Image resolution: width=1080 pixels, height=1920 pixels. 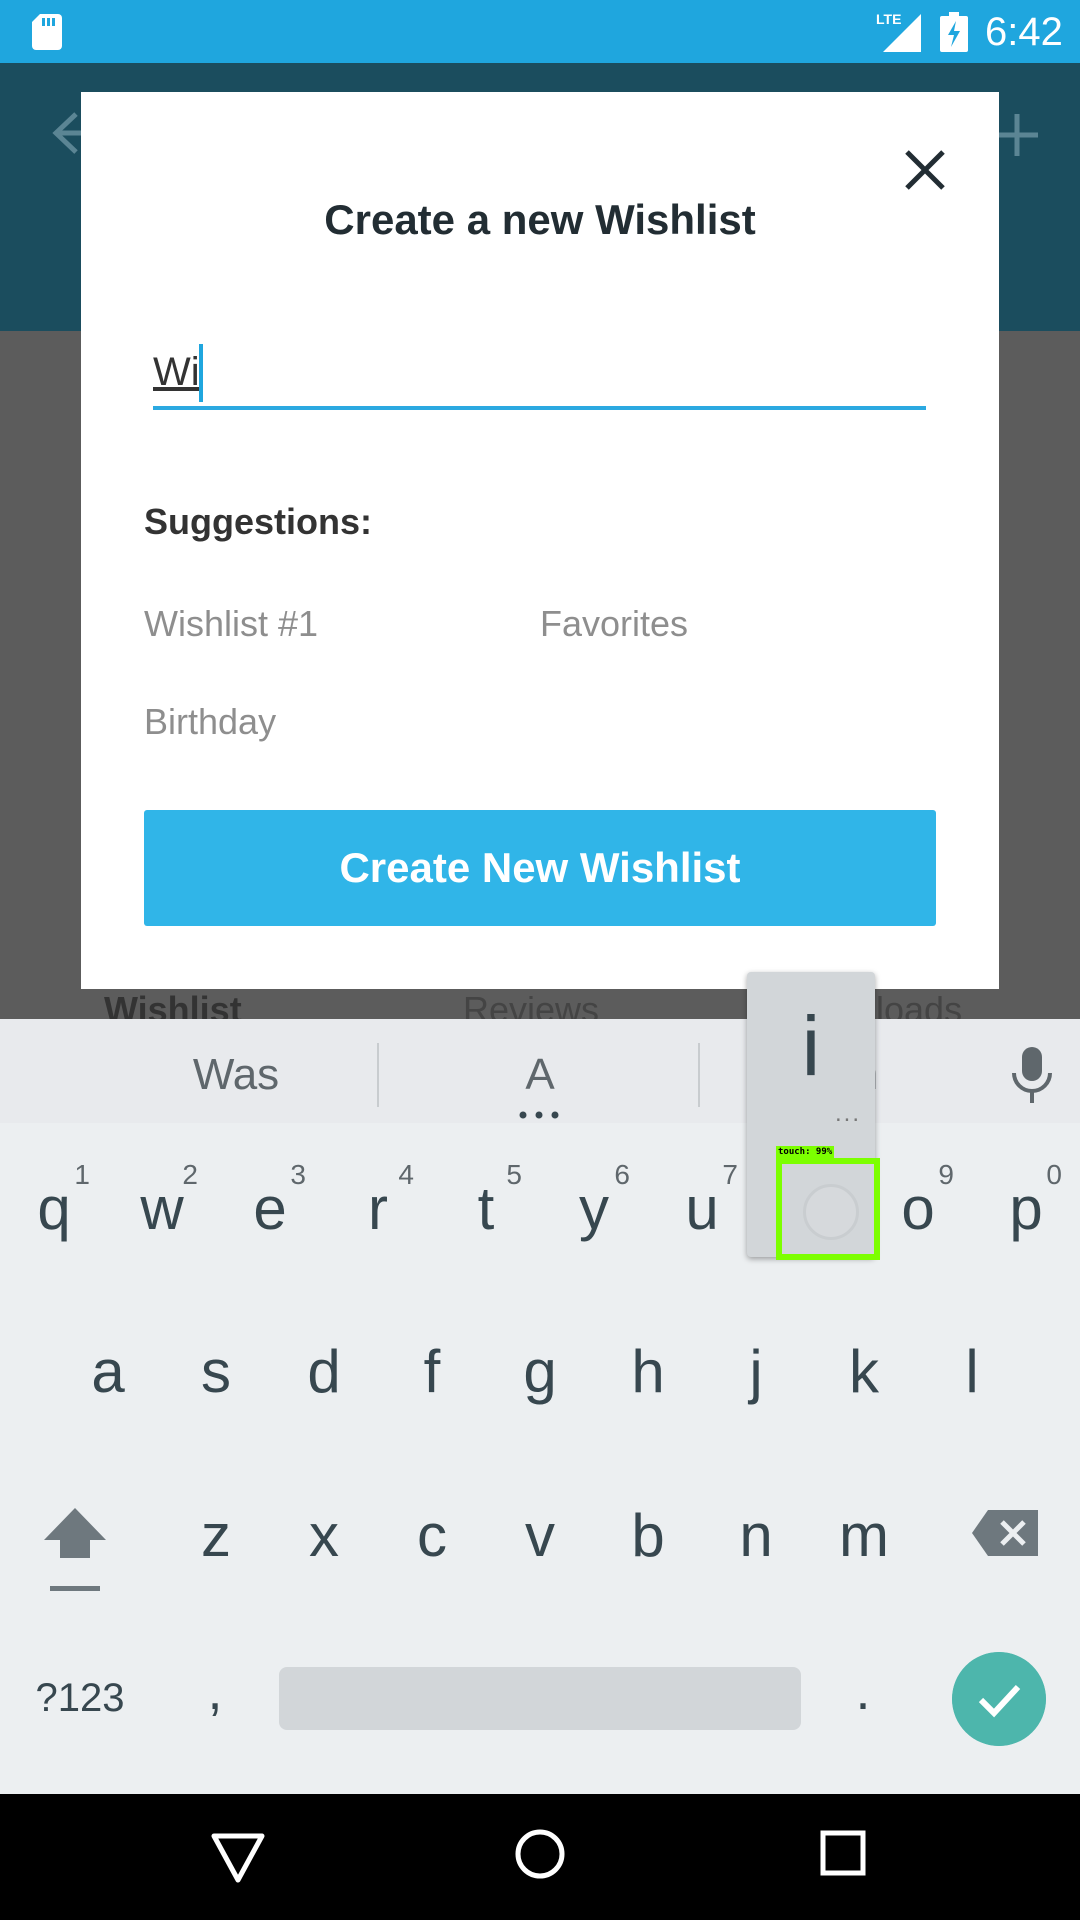 I want to click on key-e: e3, so click(x=270, y=1208).